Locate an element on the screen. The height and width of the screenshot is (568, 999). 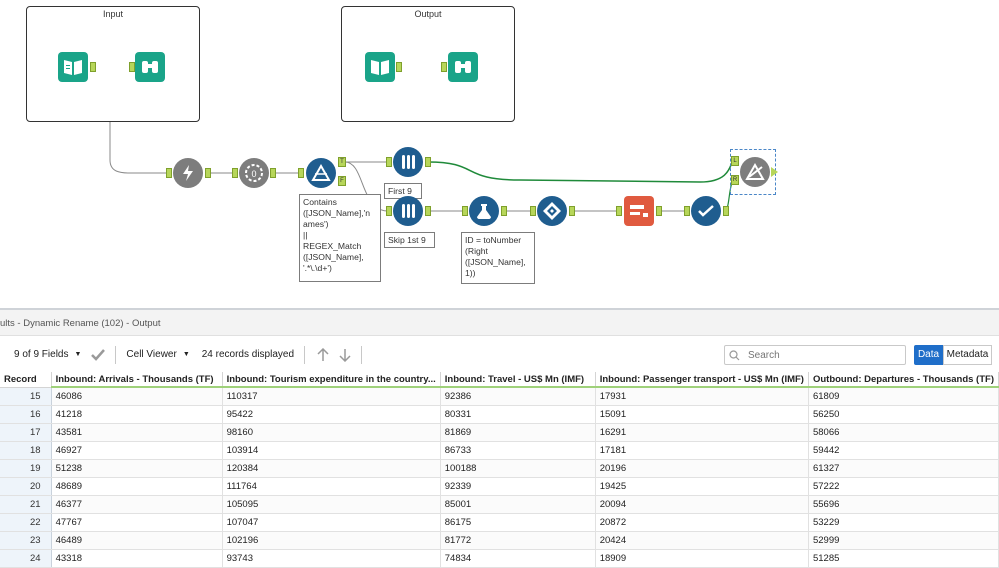
column-header: Record is located at coordinates (26, 380).